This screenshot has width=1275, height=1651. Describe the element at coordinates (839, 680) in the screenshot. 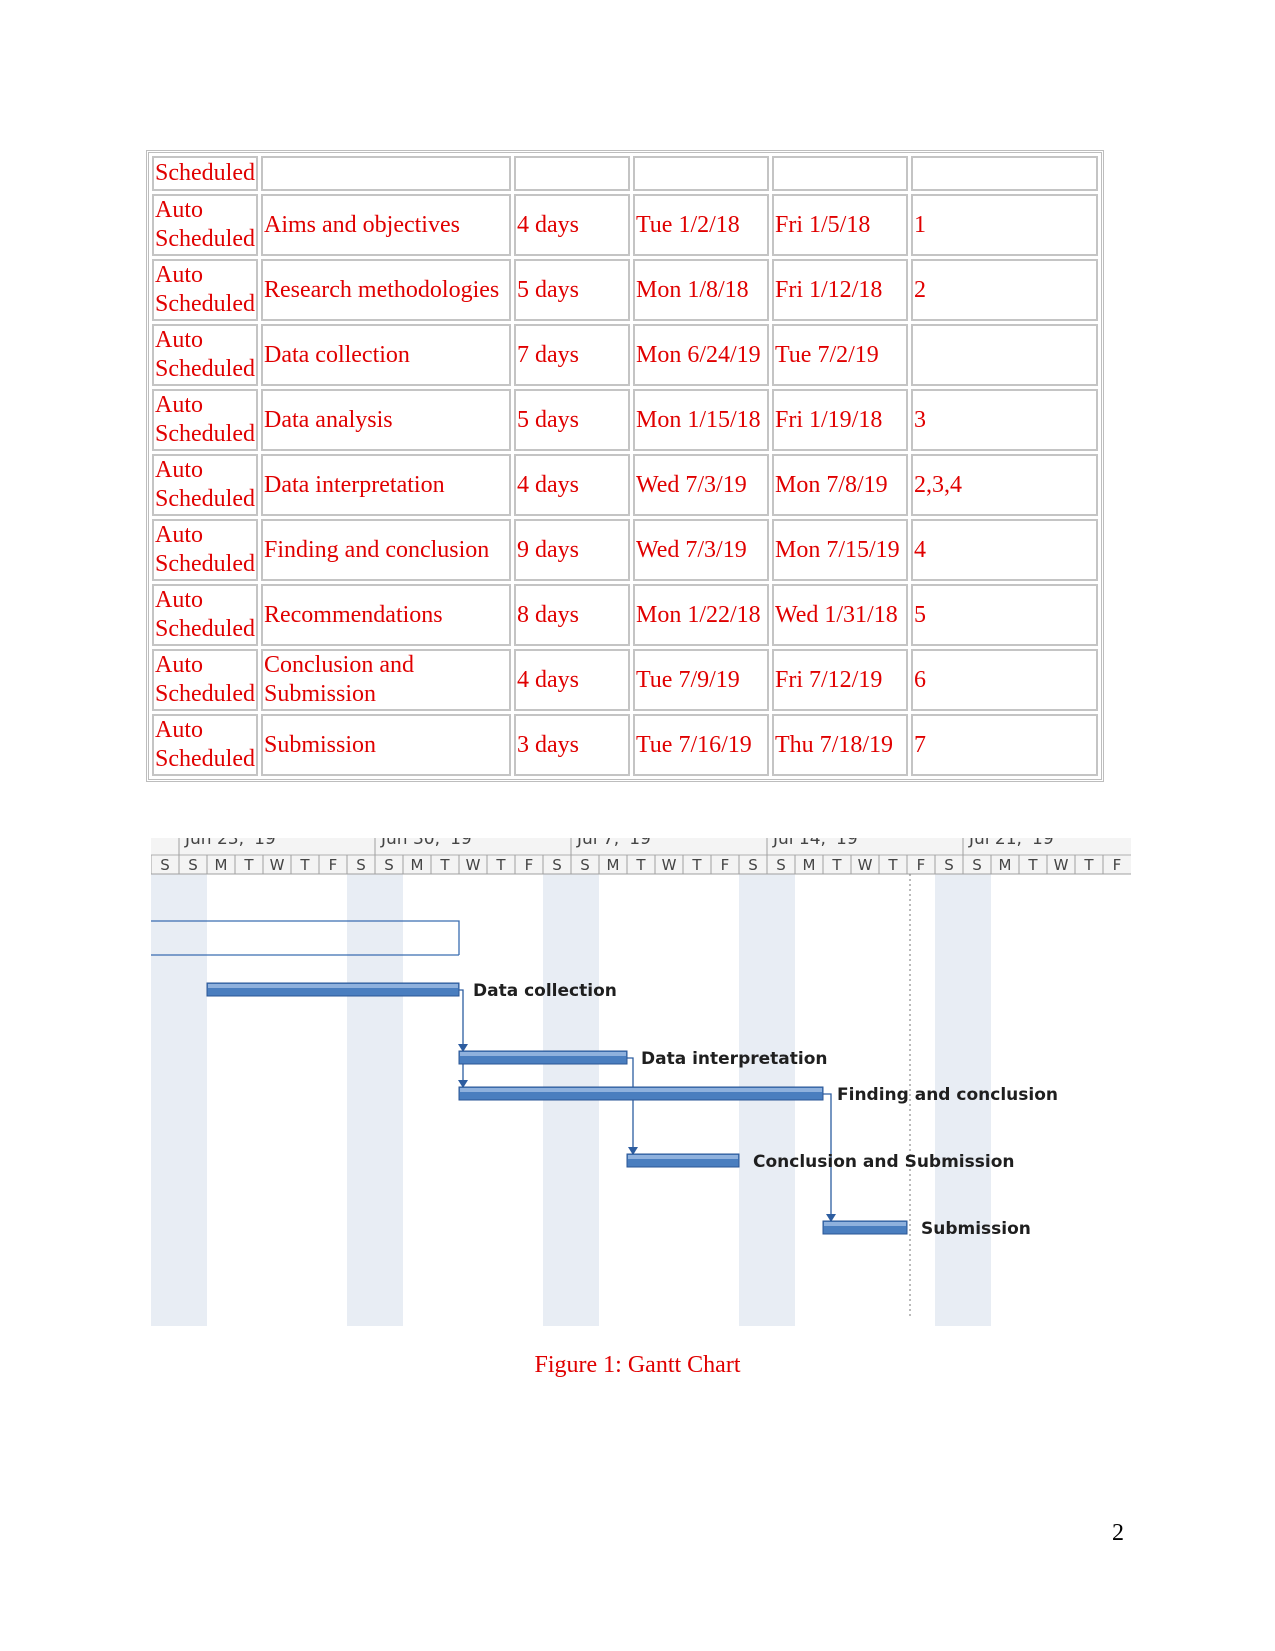

I see `cell-finish: Fri 7/12/19` at that location.